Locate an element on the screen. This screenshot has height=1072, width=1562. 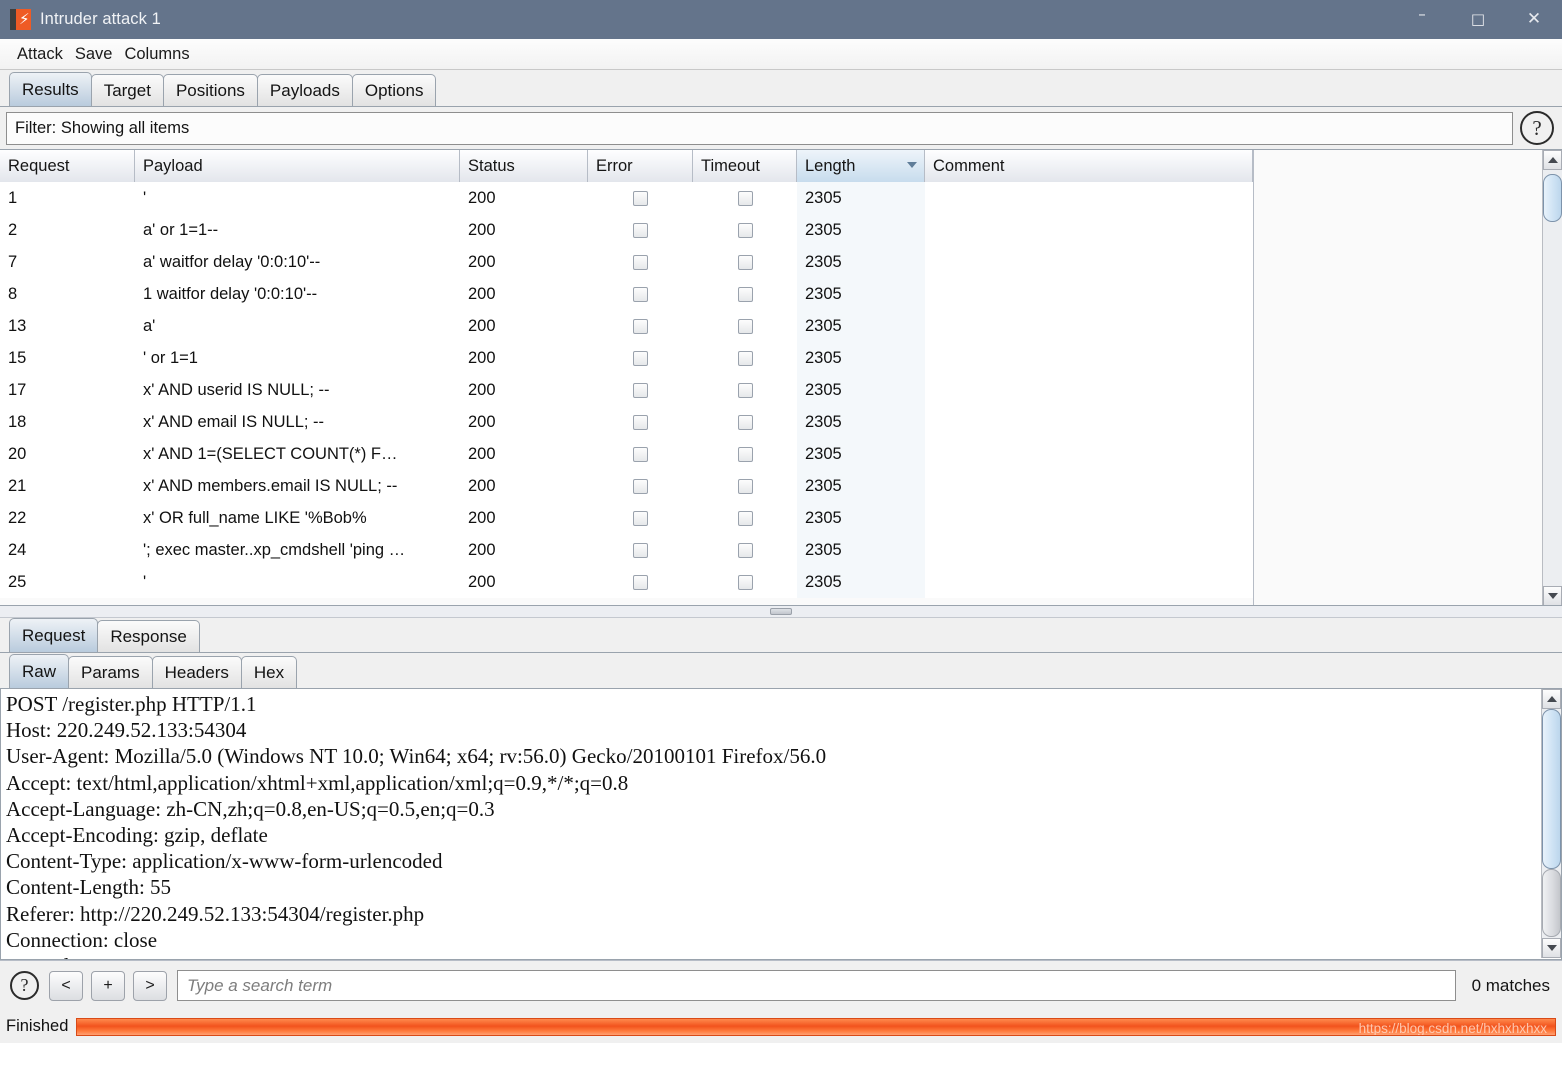
panel-splitter is located at coordinates (781, 611).